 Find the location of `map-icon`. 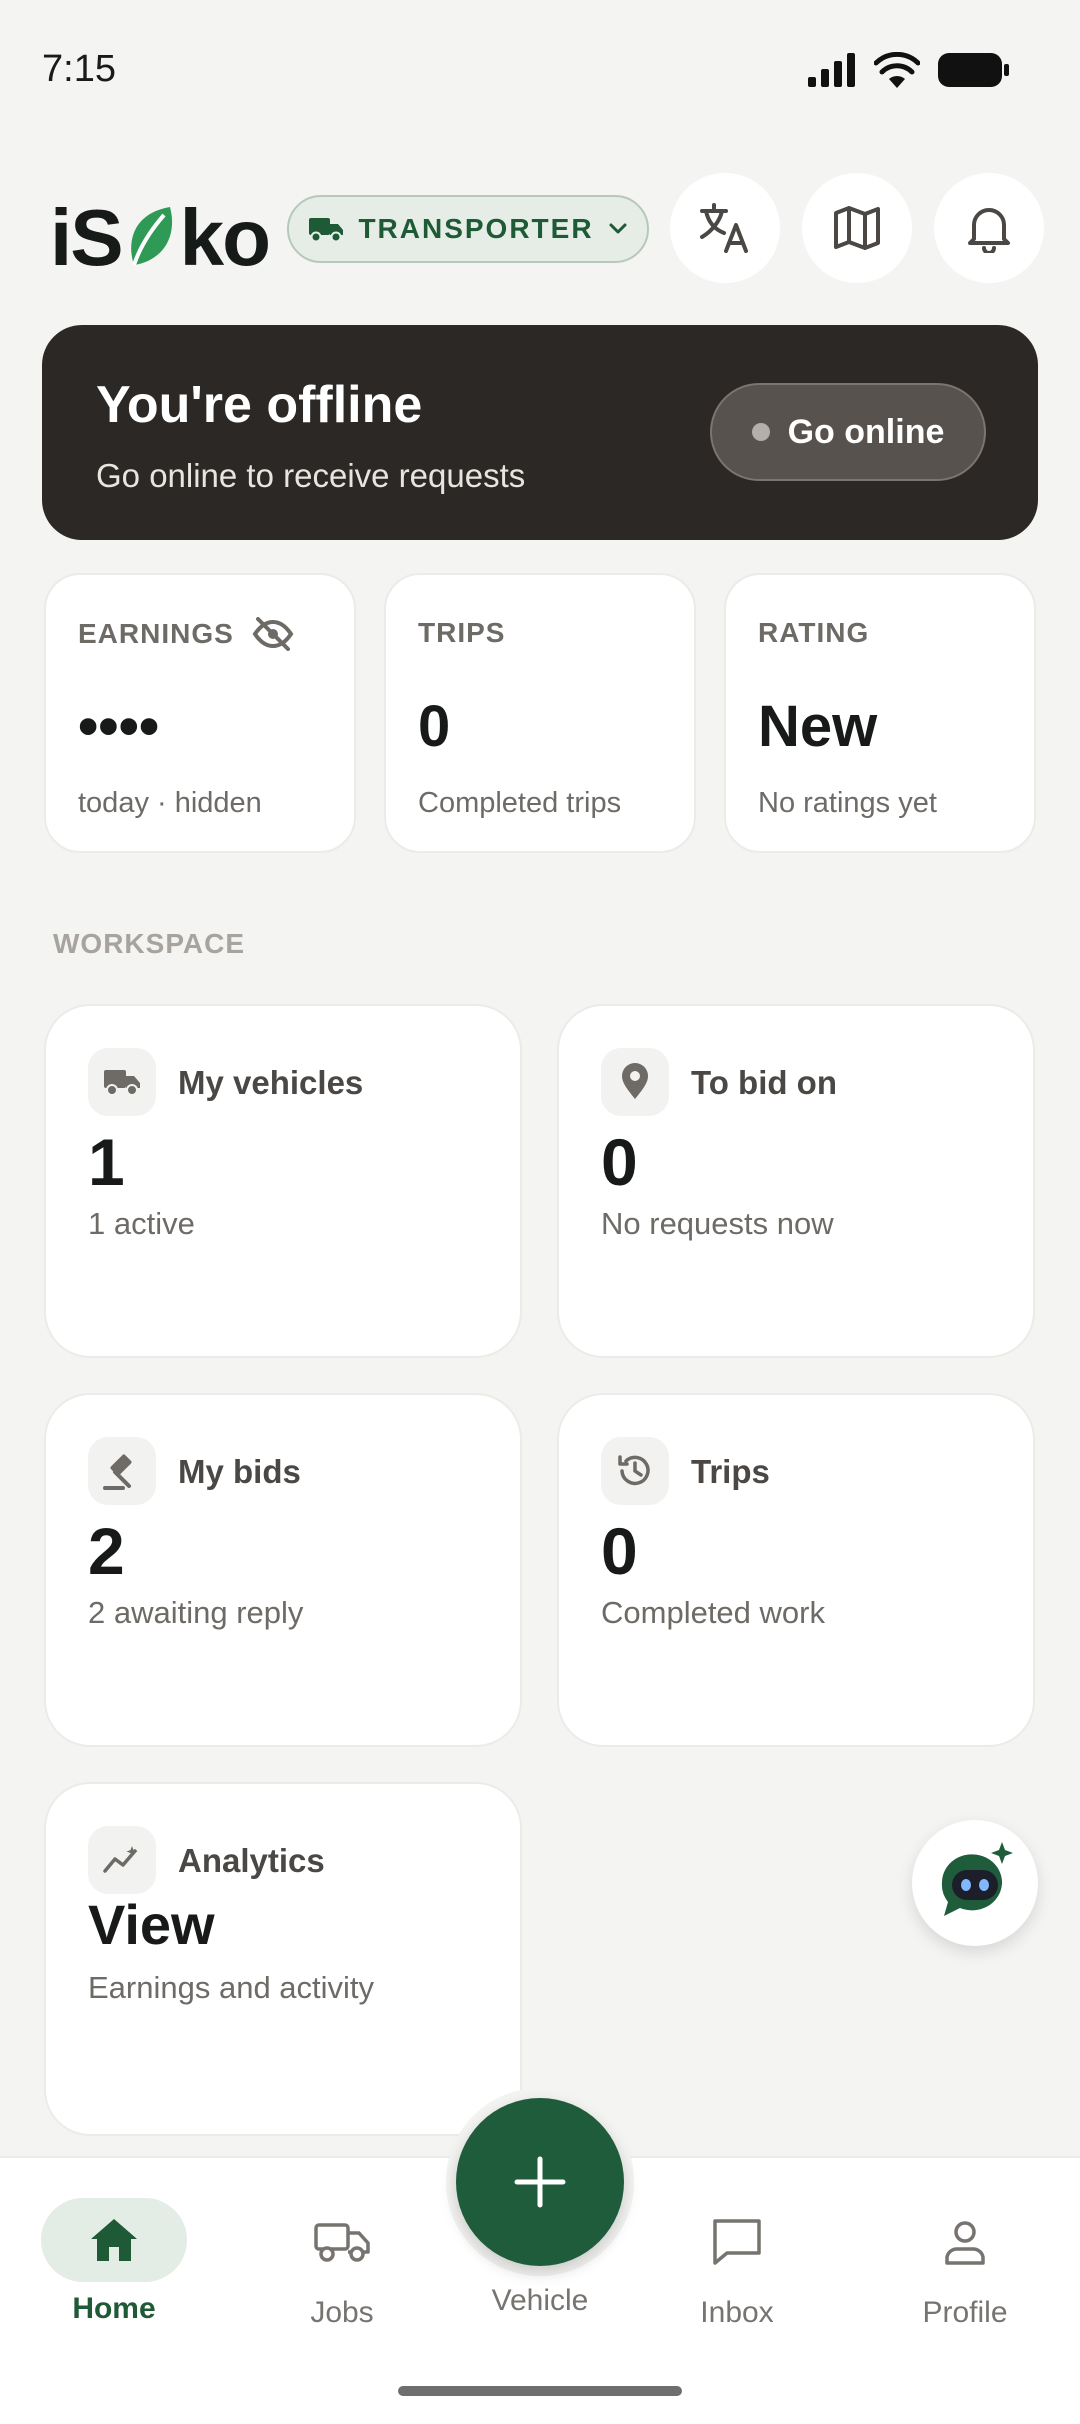

map-icon is located at coordinates (857, 228).